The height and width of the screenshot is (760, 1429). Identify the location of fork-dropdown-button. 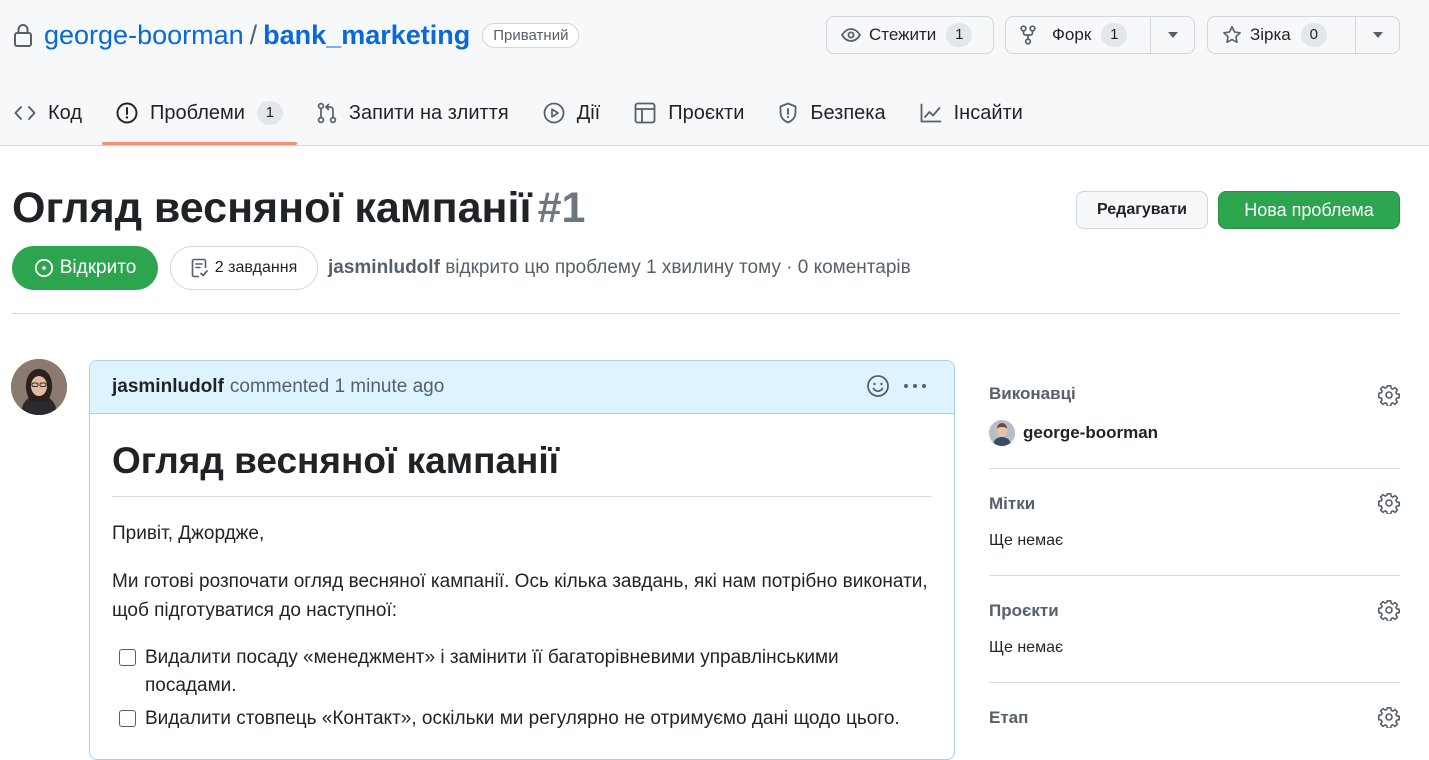
(1173, 35).